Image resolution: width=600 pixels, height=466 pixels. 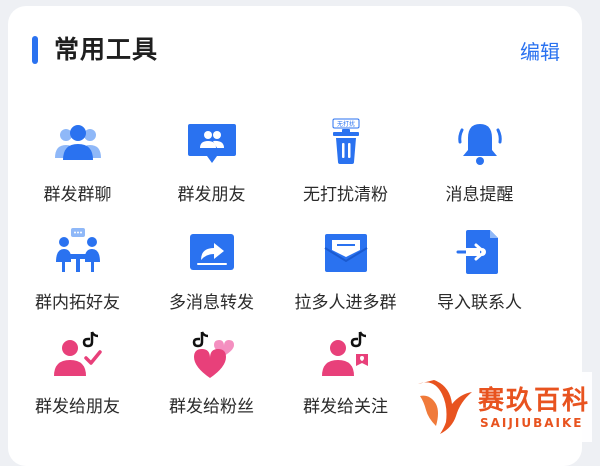 What do you see at coordinates (77, 407) in the screenshot?
I see `tool-label: 群发给朋友` at bounding box center [77, 407].